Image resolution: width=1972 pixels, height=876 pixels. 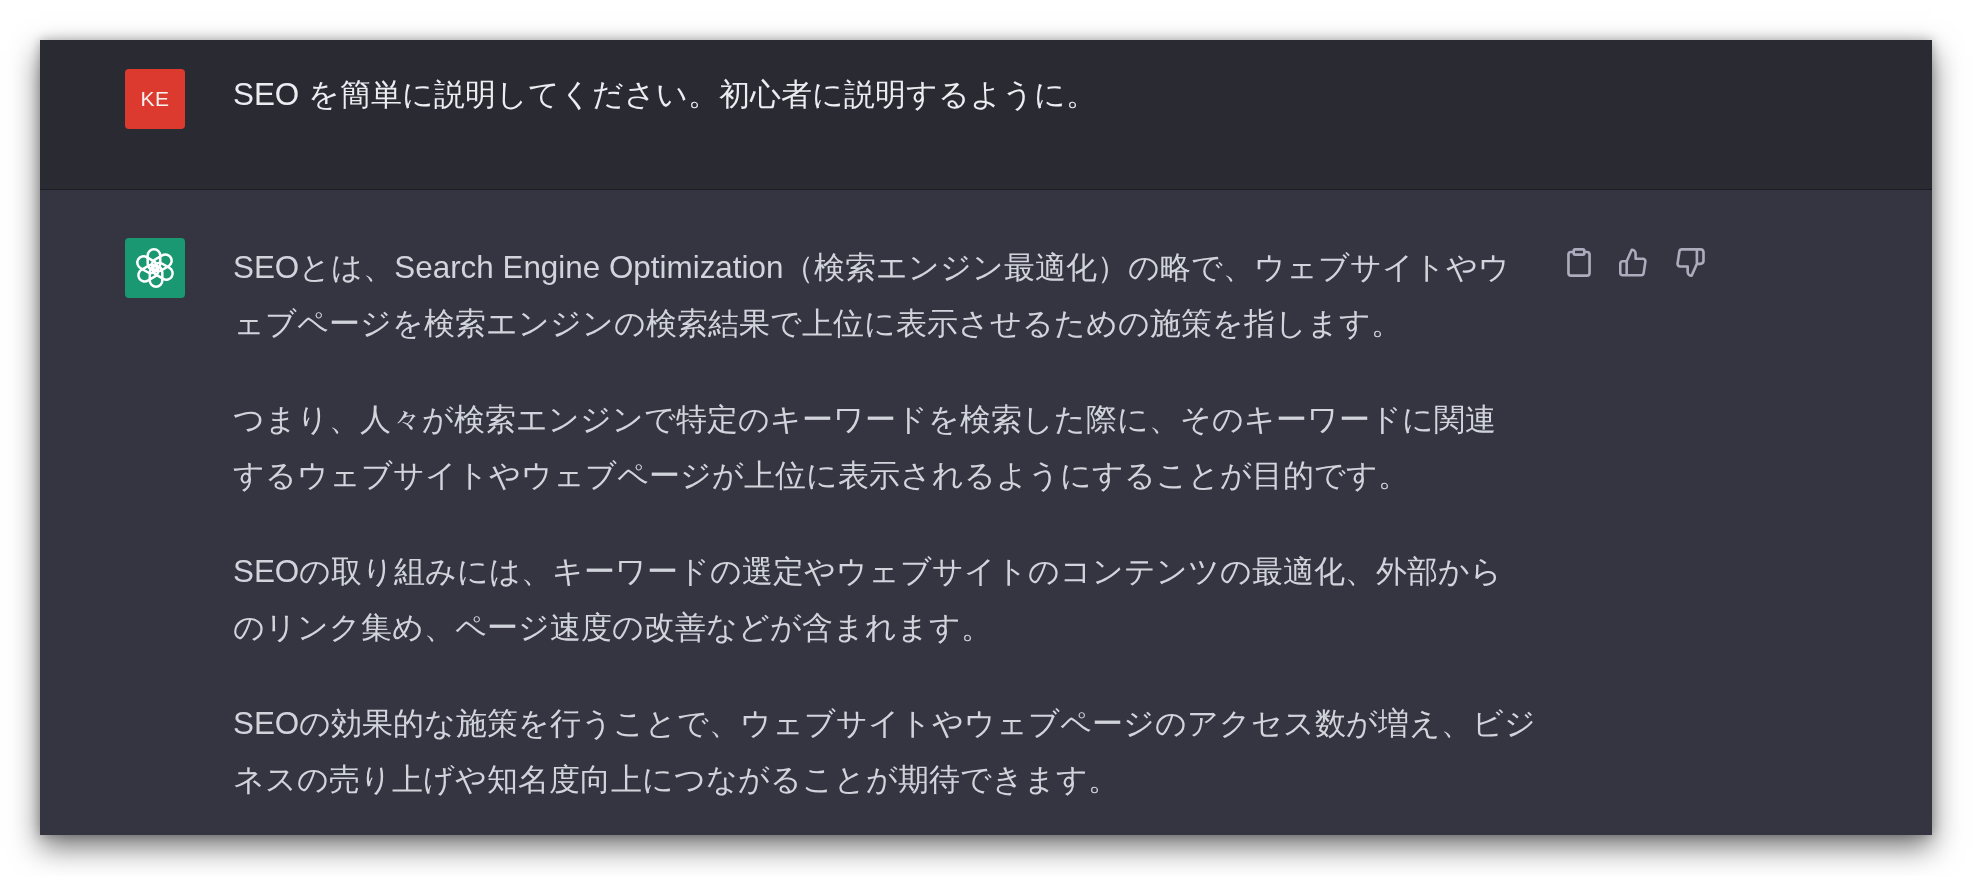 What do you see at coordinates (1690, 262) in the screenshot?
I see `thumbs-down-icon` at bounding box center [1690, 262].